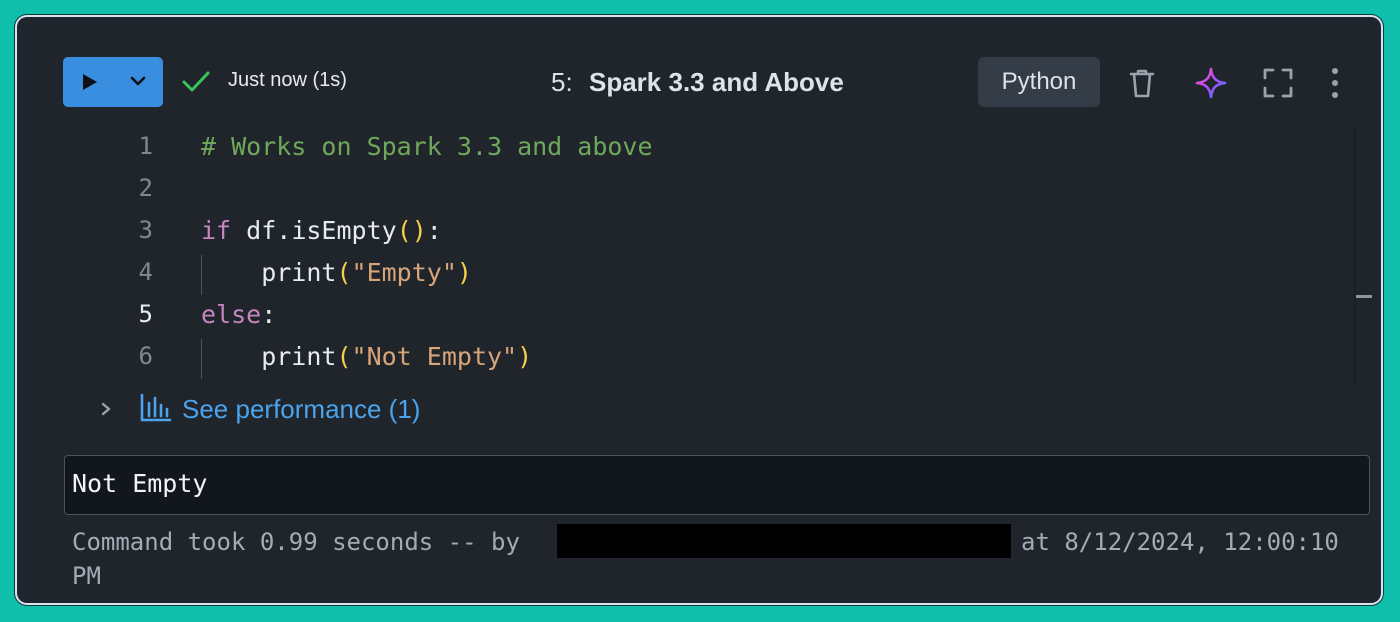 The width and height of the screenshot is (1400, 622). What do you see at coordinates (404, 272) in the screenshot?
I see `code-string: "Empty"` at bounding box center [404, 272].